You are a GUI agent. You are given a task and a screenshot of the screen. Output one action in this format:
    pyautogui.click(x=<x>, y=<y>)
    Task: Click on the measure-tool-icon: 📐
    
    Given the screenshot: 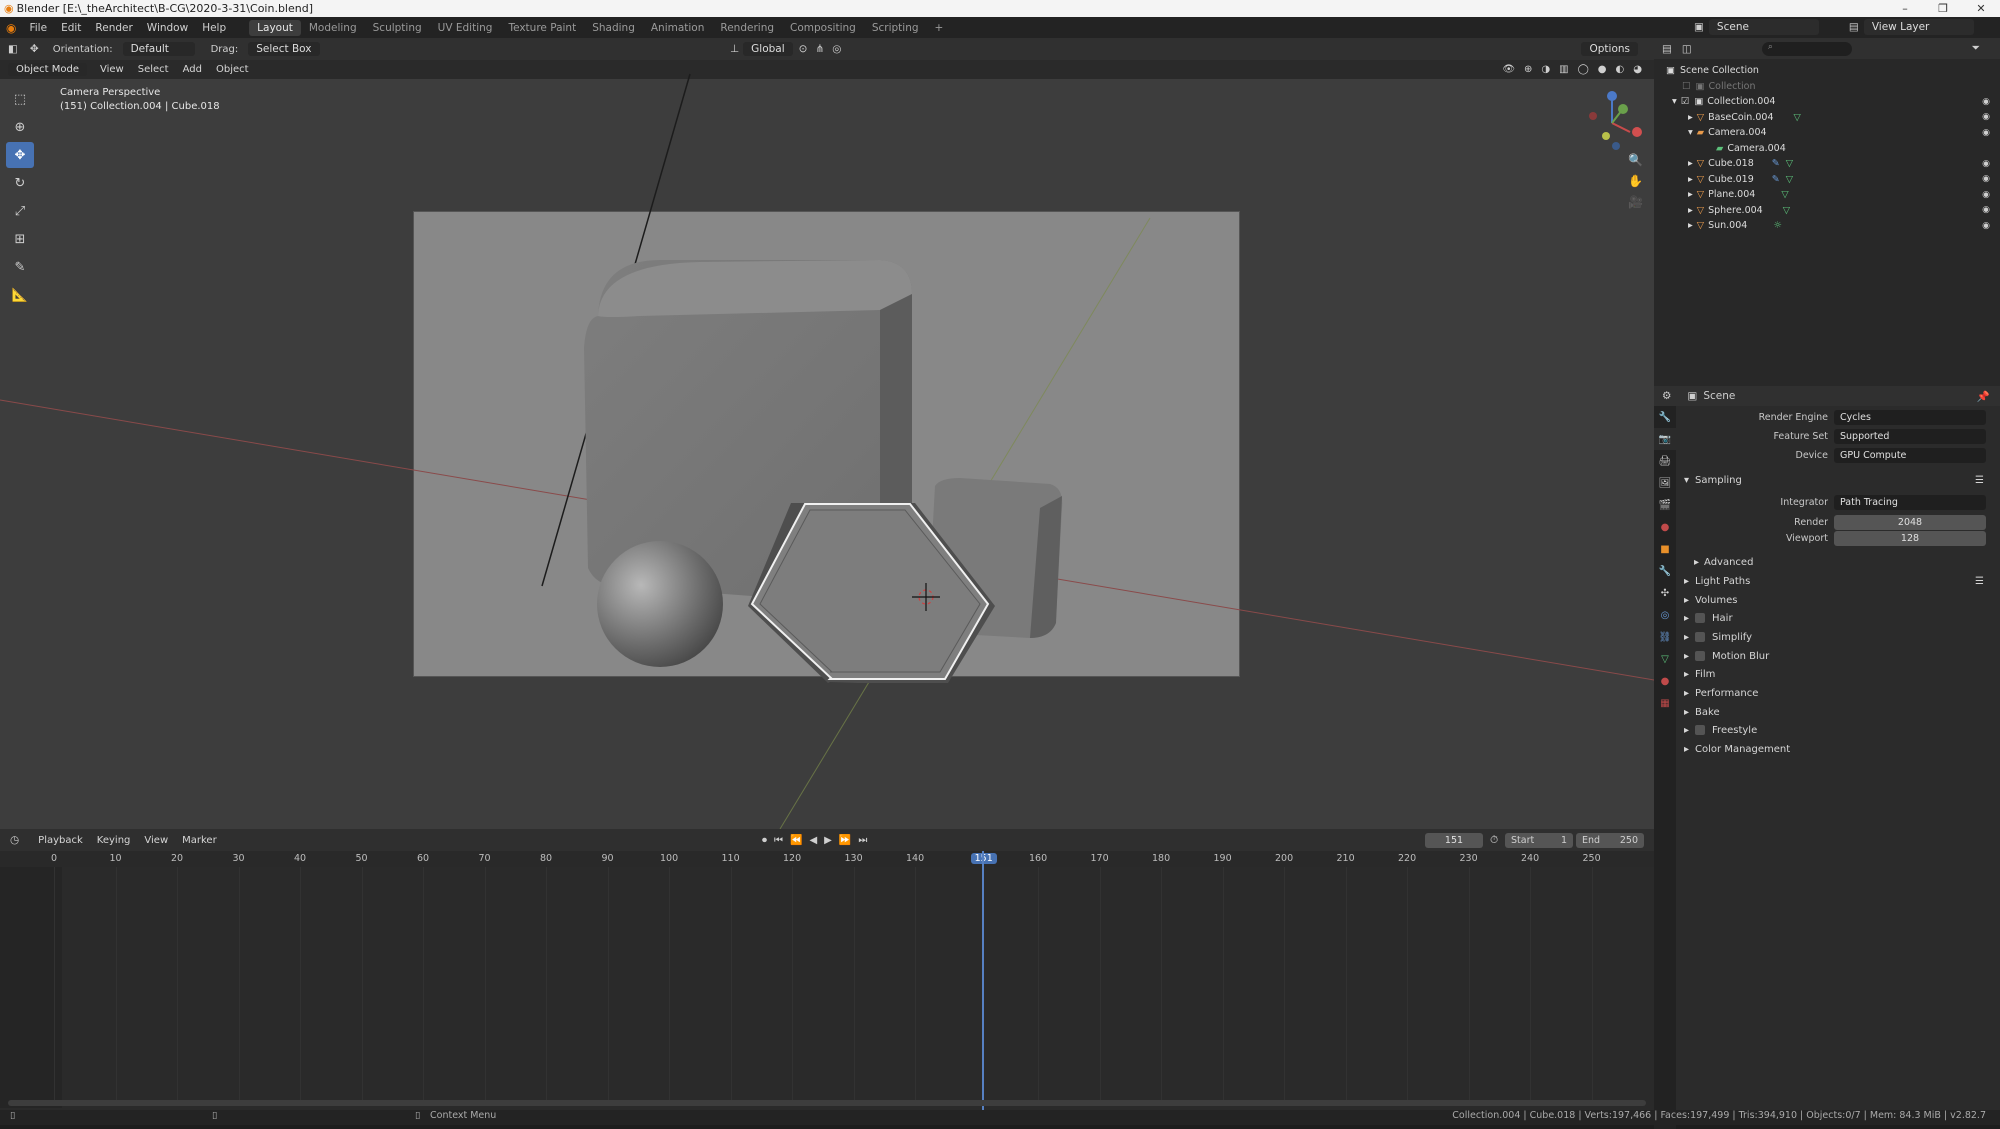 What is the action you would take?
    pyautogui.click(x=20, y=295)
    